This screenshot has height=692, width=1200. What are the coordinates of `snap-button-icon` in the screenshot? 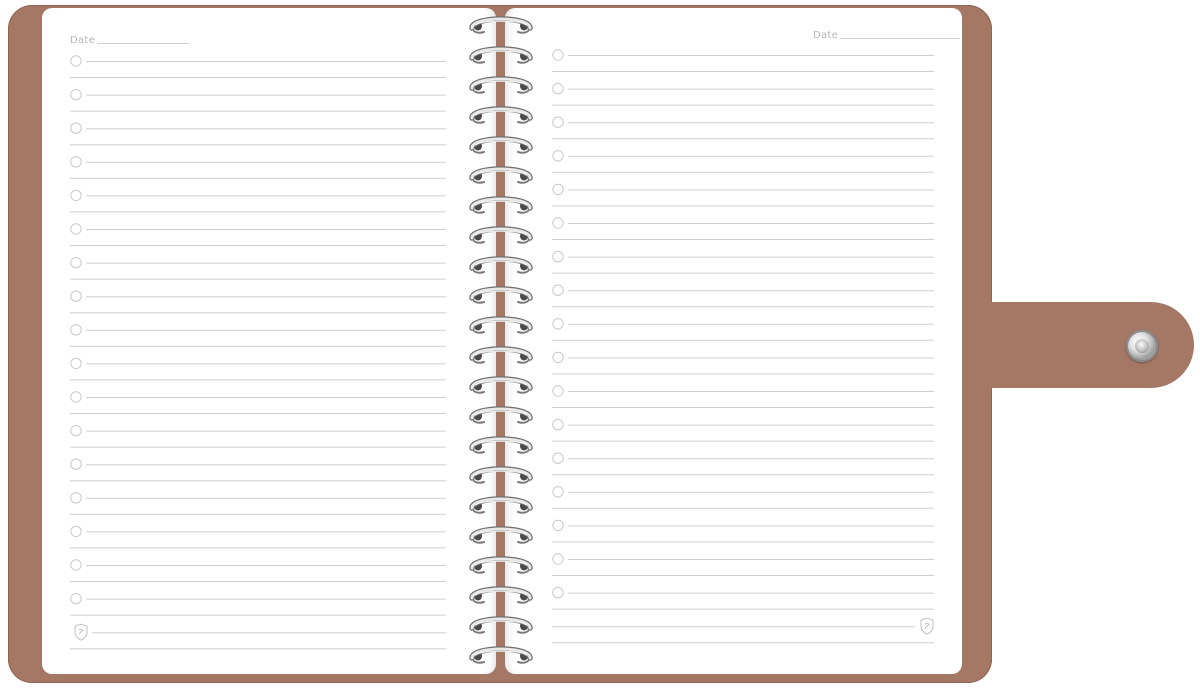 It's located at (1142, 346).